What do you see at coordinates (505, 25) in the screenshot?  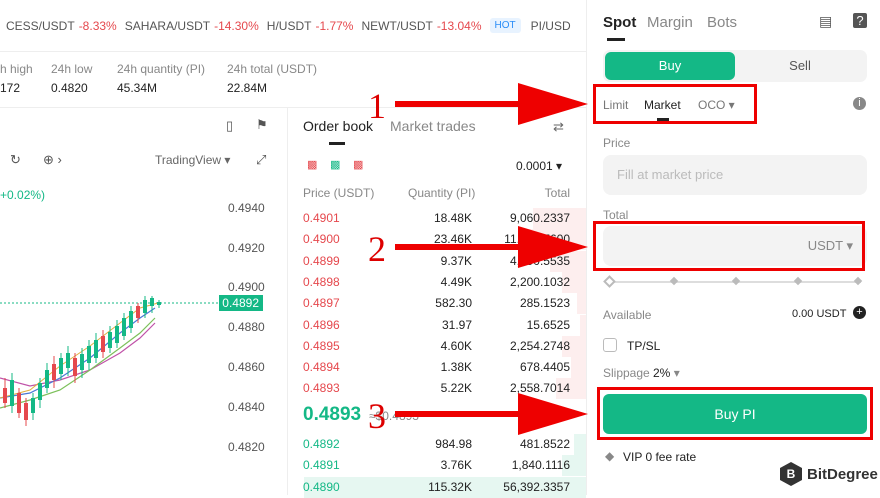 I see `hot-badge: HOT` at bounding box center [505, 25].